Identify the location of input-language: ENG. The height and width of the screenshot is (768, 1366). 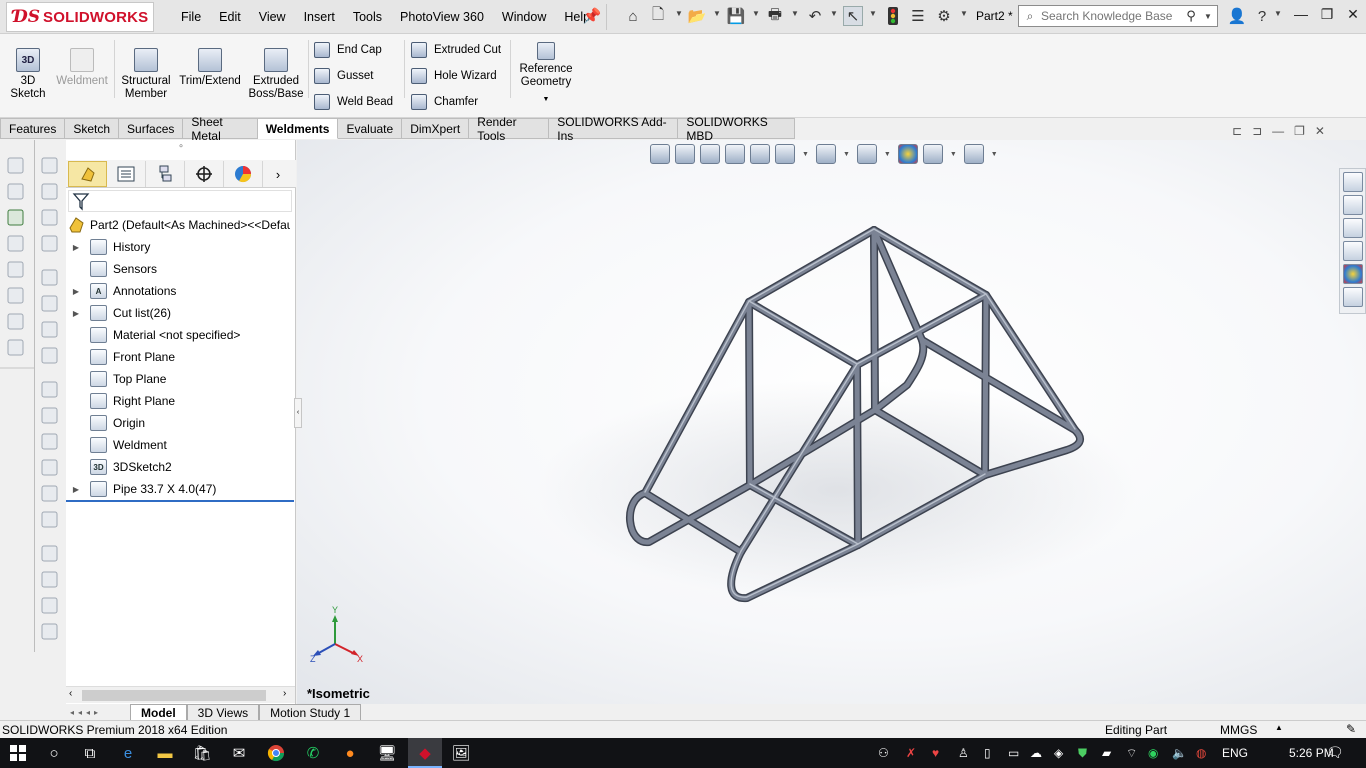
(1235, 753).